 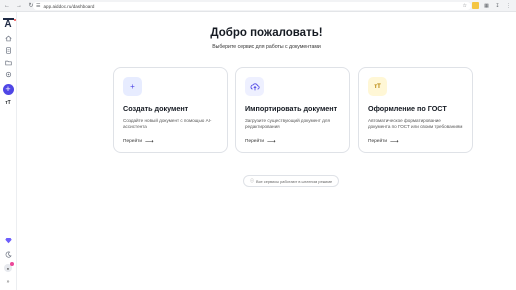 I want to click on status-note: ⓘ Все сервисы работают в штатном режиме, so click(x=291, y=181).